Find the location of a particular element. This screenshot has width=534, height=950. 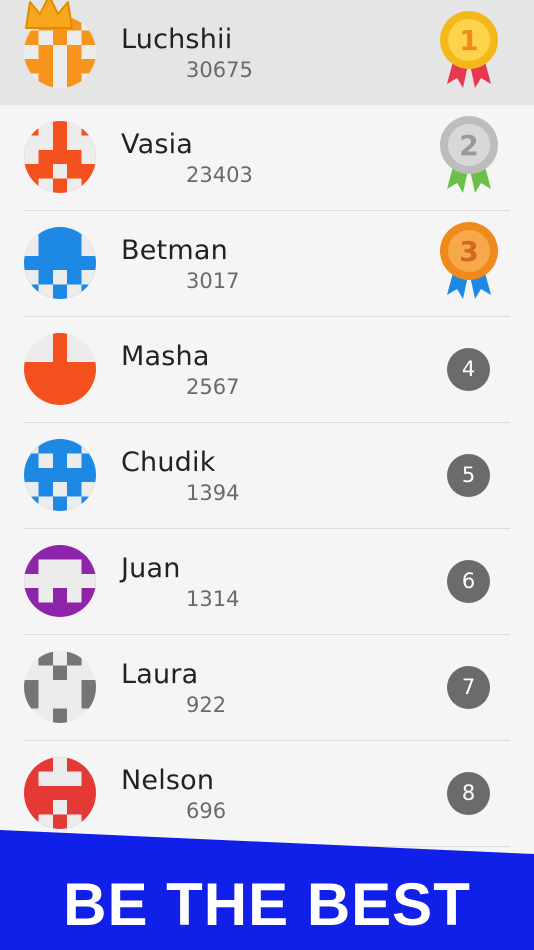

player-name: Betman is located at coordinates (174, 250).